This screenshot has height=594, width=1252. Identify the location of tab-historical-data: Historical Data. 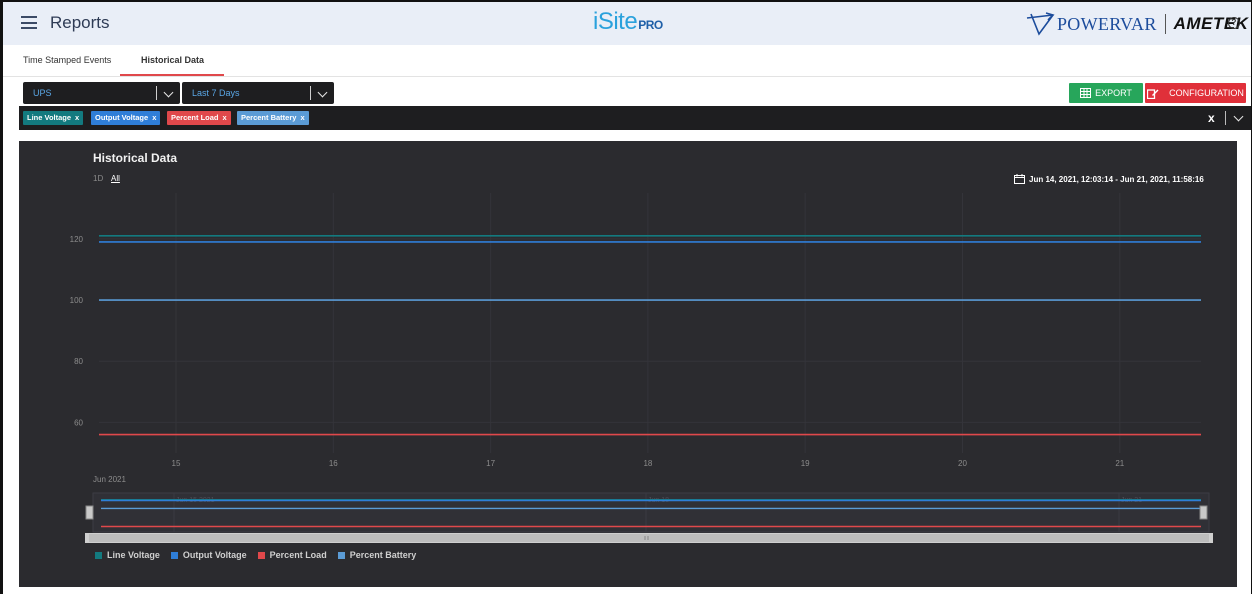
(172, 60).